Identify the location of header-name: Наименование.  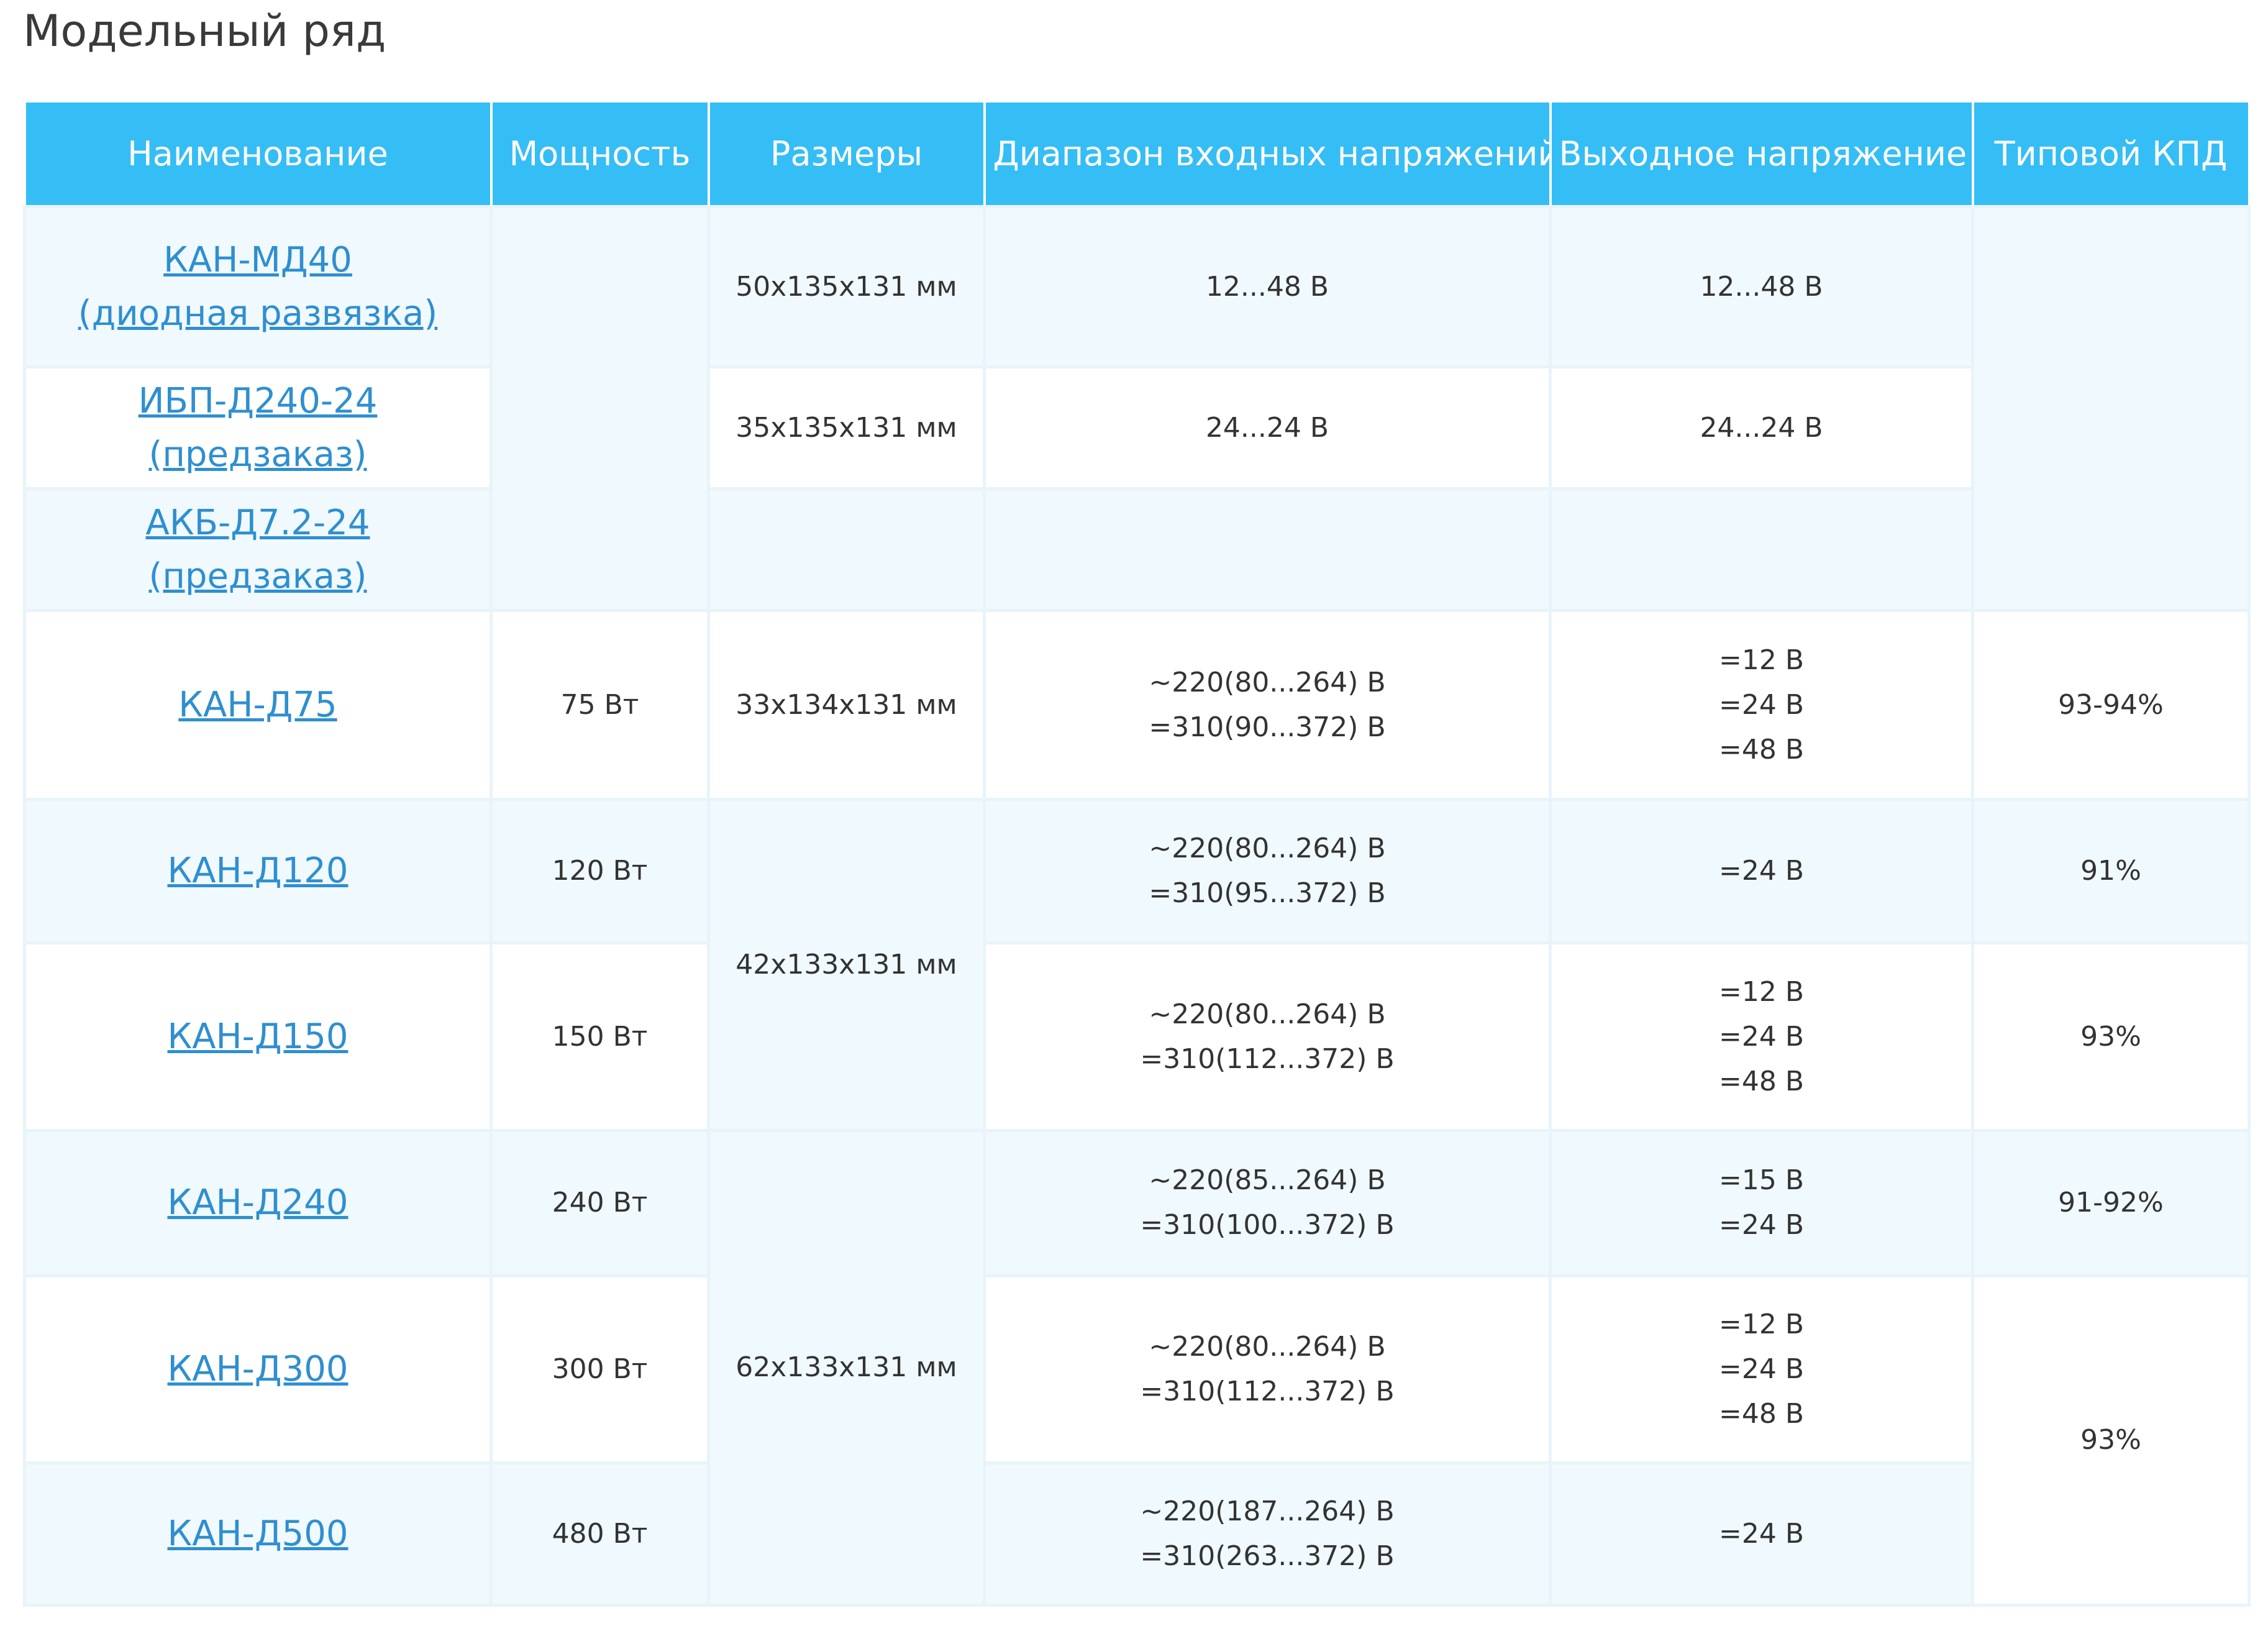
(258, 154).